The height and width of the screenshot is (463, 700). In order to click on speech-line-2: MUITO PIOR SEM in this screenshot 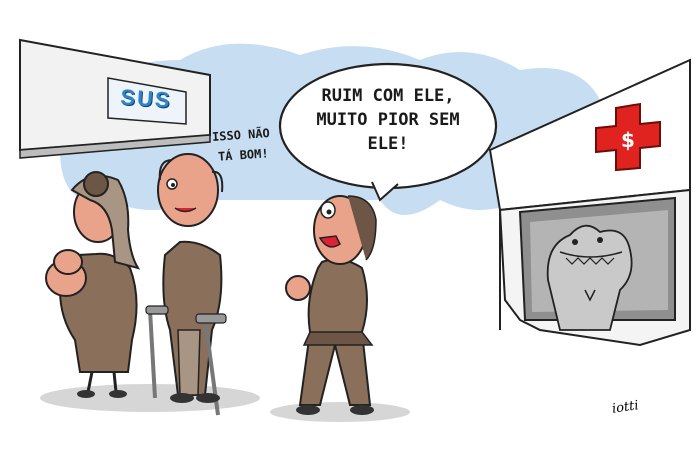, I will do `click(388, 120)`.